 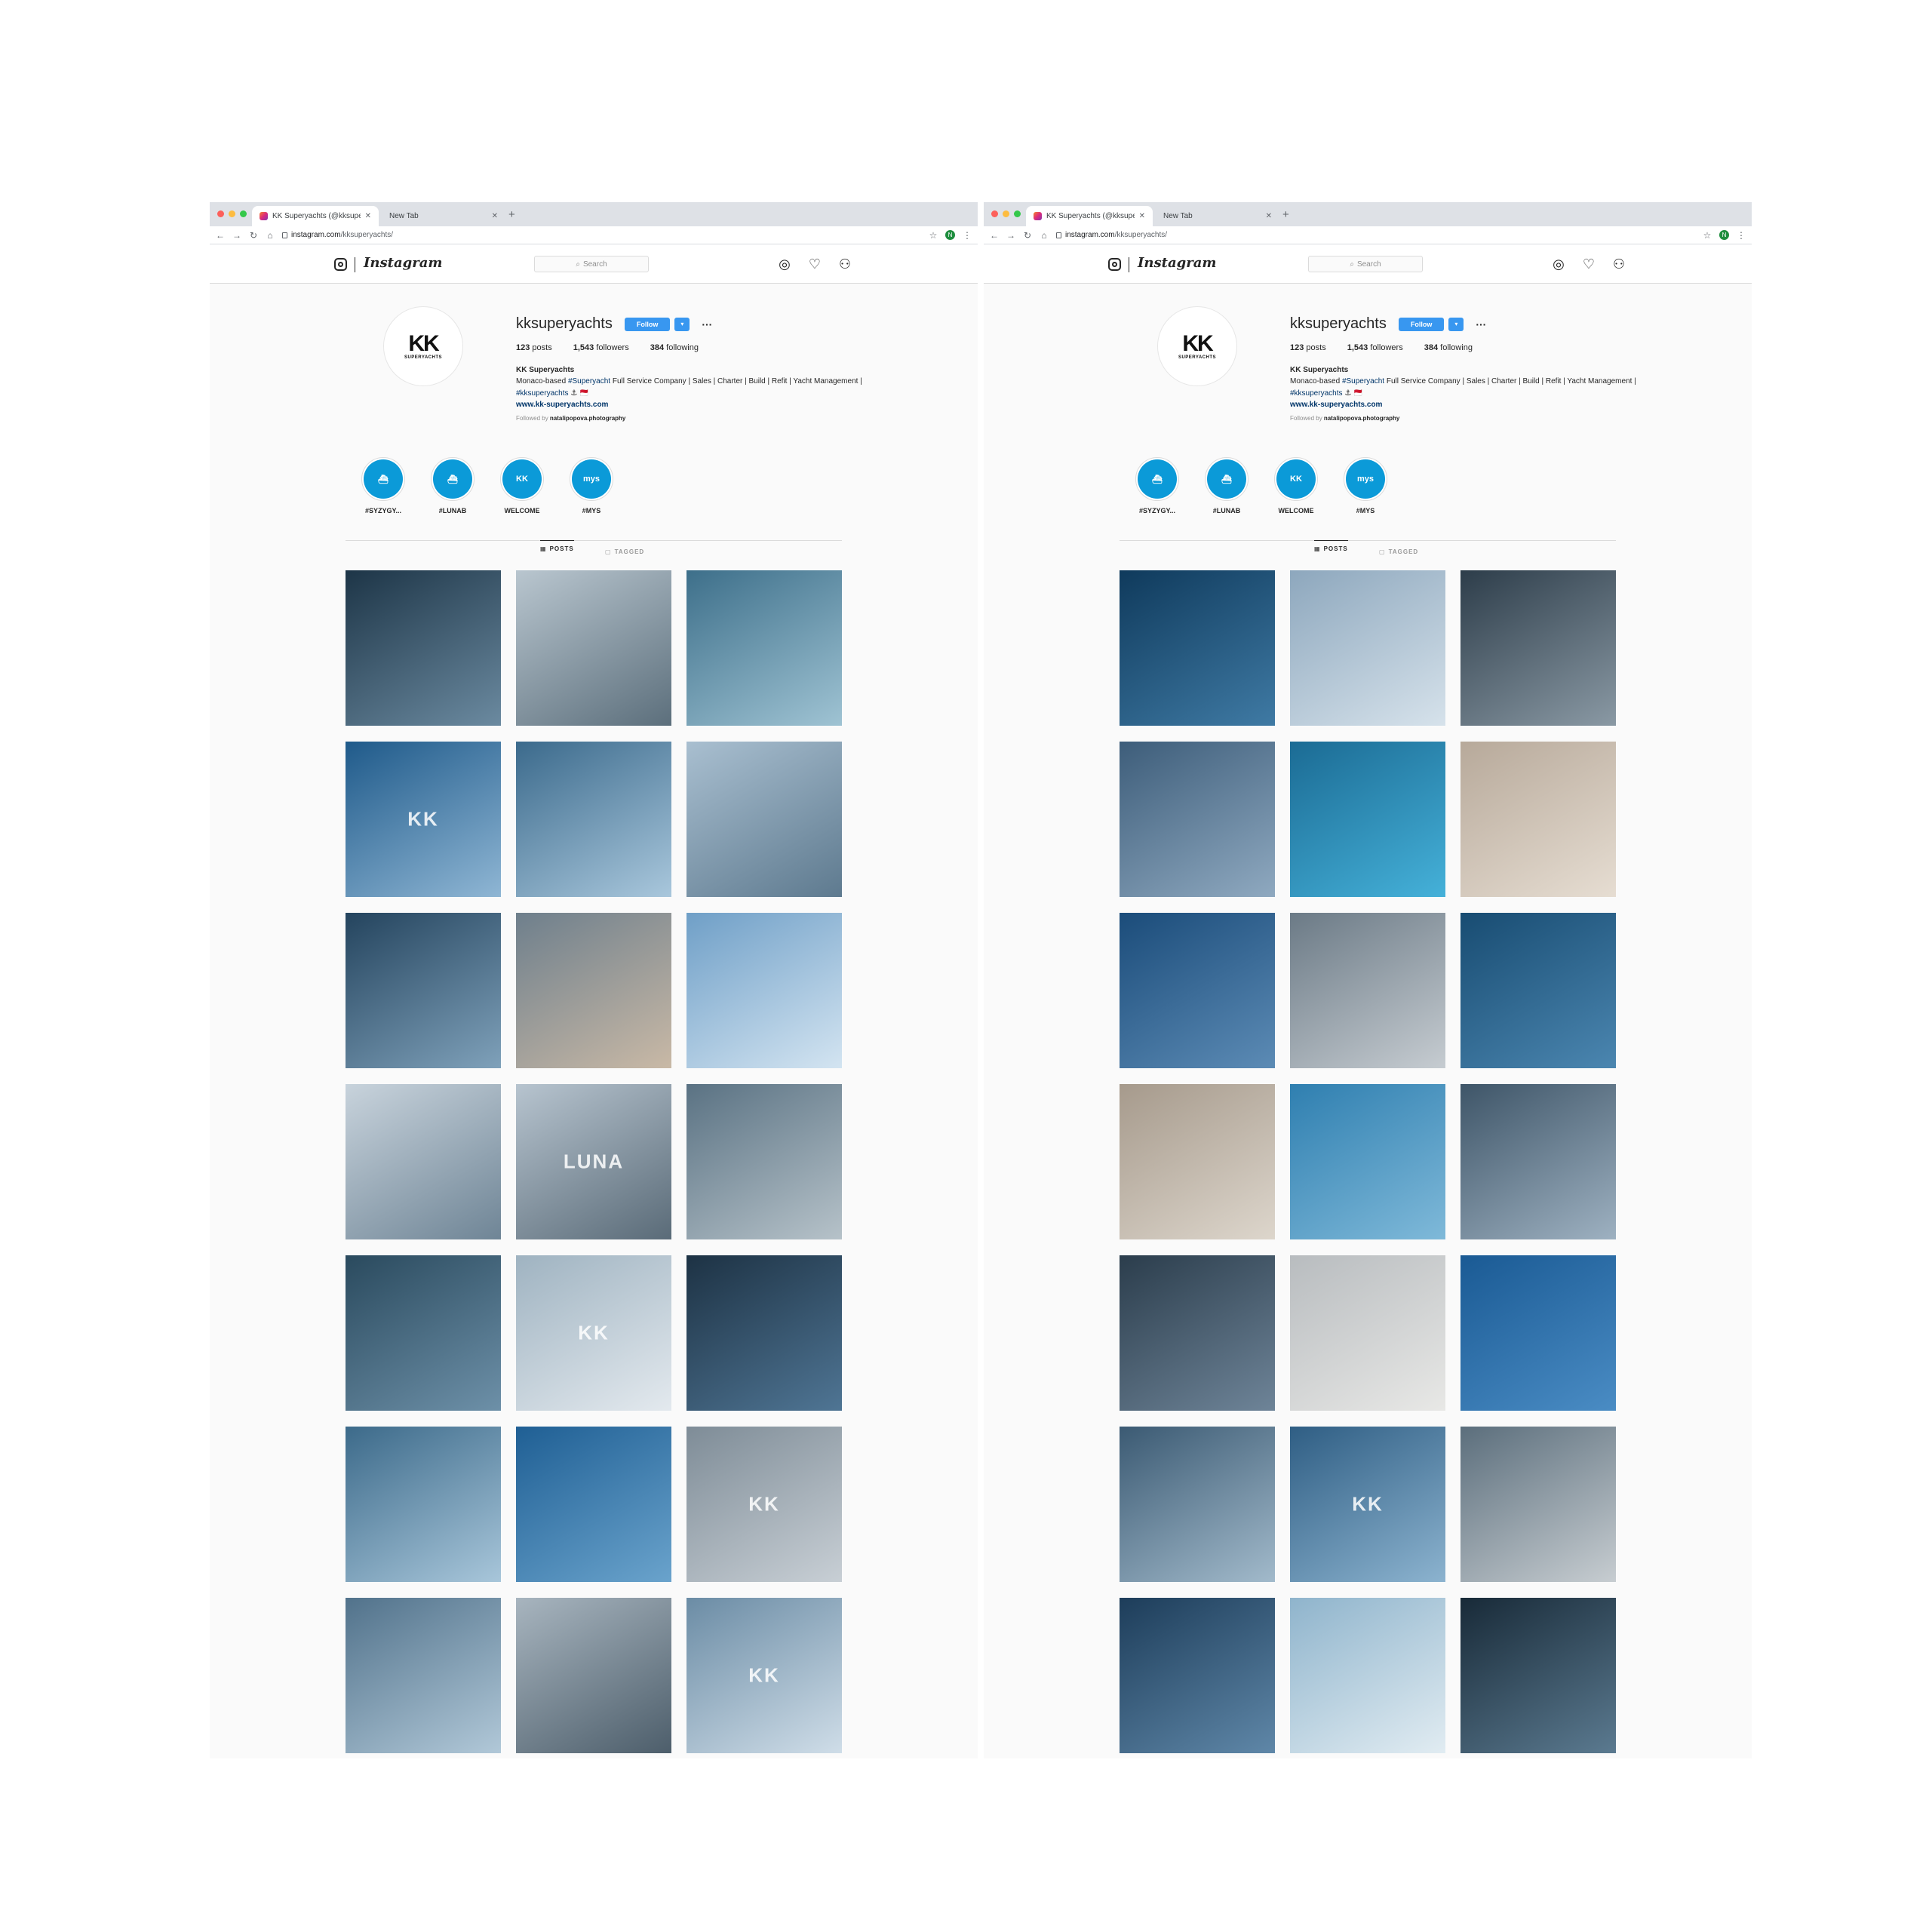 I want to click on post-thumbnail: LUNA, so click(x=593, y=1162).